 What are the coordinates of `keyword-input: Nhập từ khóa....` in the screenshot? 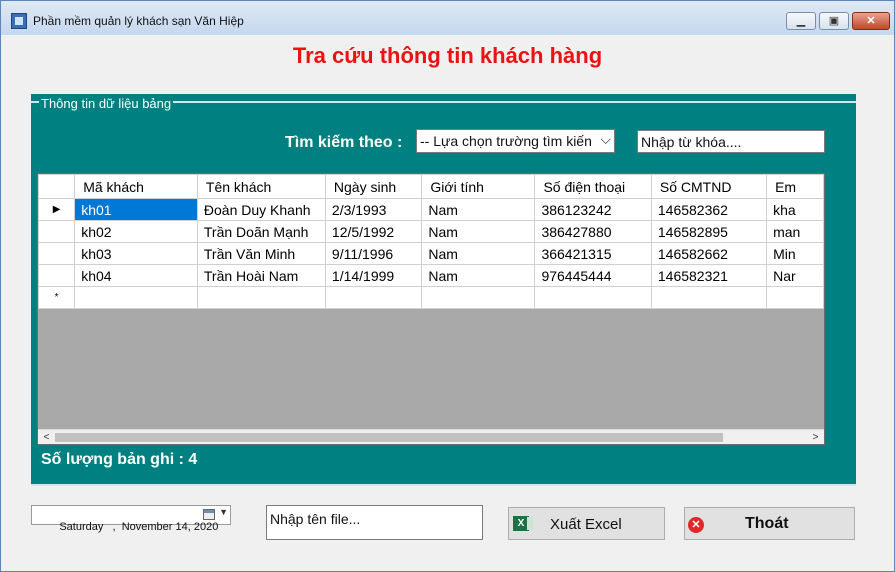 It's located at (731, 141).